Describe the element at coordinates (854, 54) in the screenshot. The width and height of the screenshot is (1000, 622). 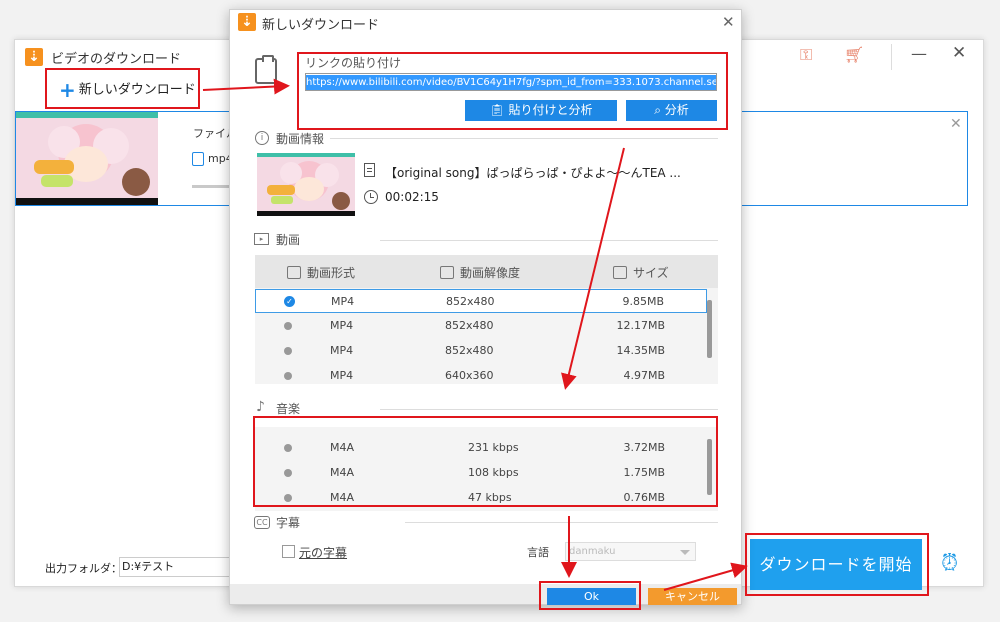
I see `cart-icon: 🛒︎` at that location.